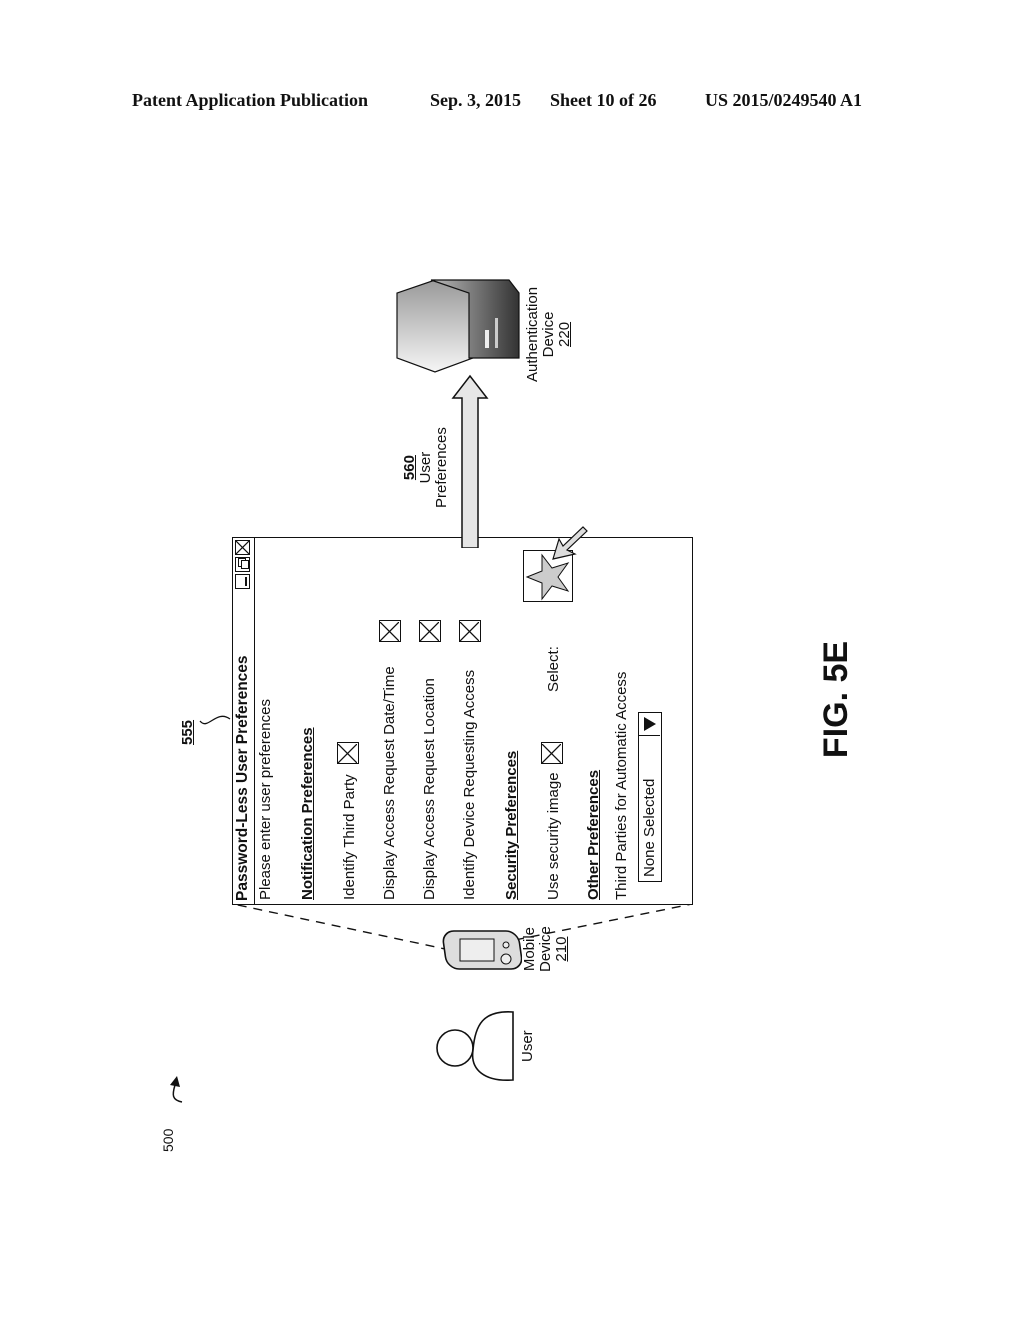  I want to click on arrow-560-ref: 560, so click(409, 468).